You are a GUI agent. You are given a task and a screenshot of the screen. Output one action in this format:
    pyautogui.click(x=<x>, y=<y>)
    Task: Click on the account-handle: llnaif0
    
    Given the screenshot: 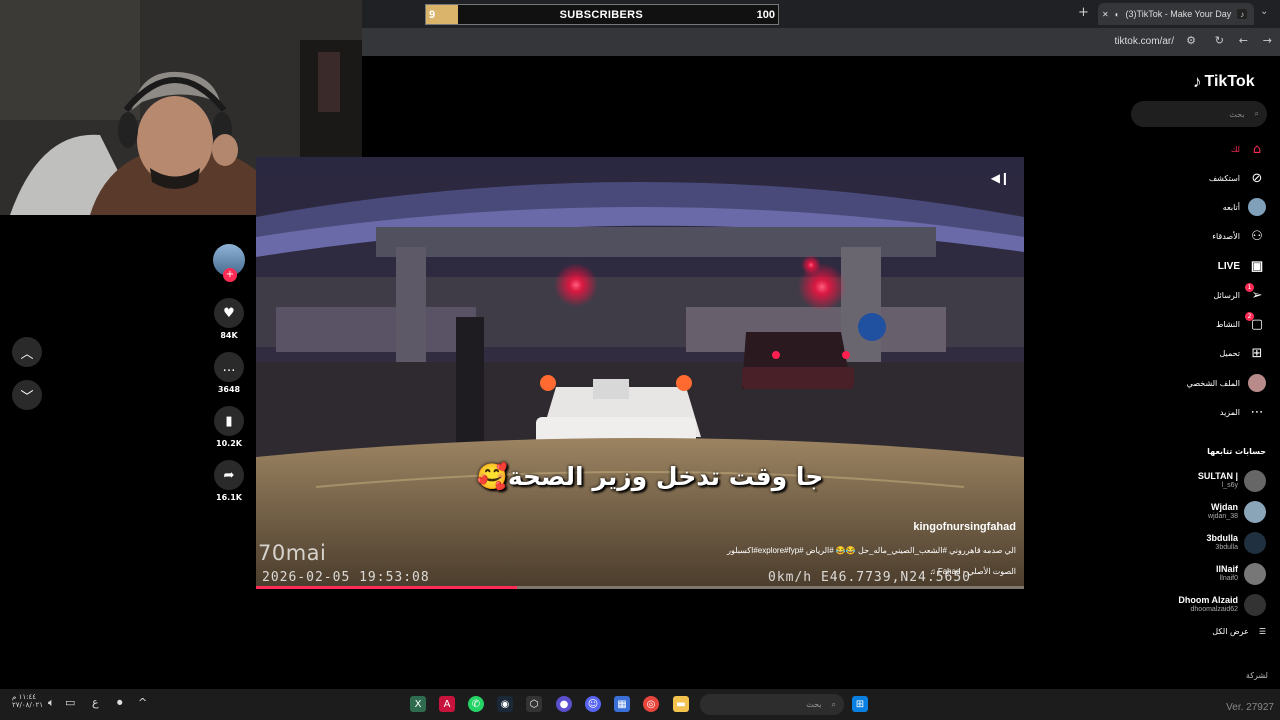 What is the action you would take?
    pyautogui.click(x=1228, y=579)
    